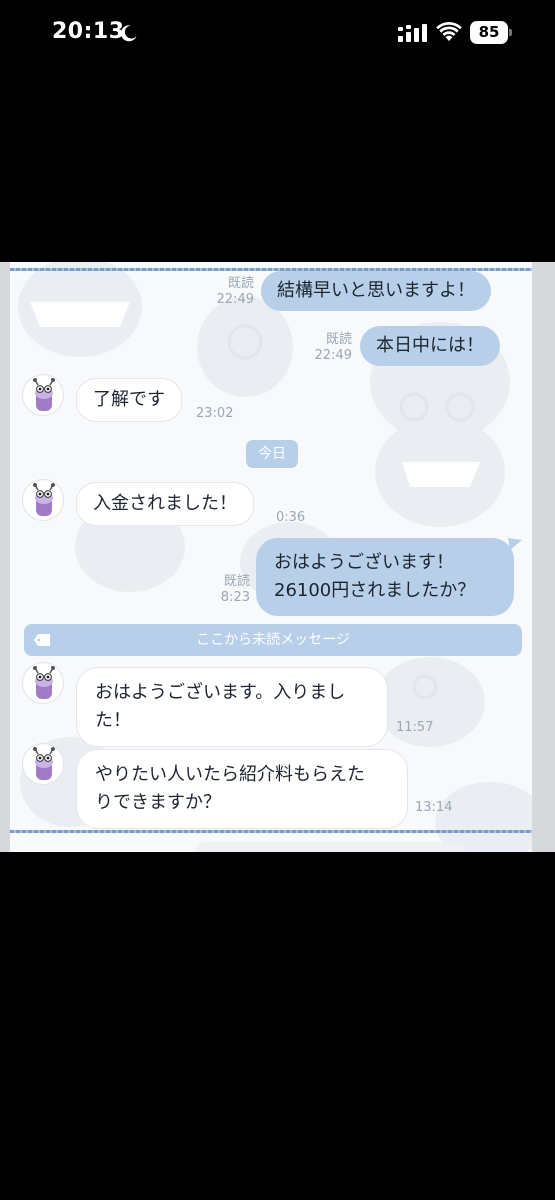 This screenshot has width=555, height=1200. Describe the element at coordinates (330, 847) in the screenshot. I see `partial-element-below` at that location.